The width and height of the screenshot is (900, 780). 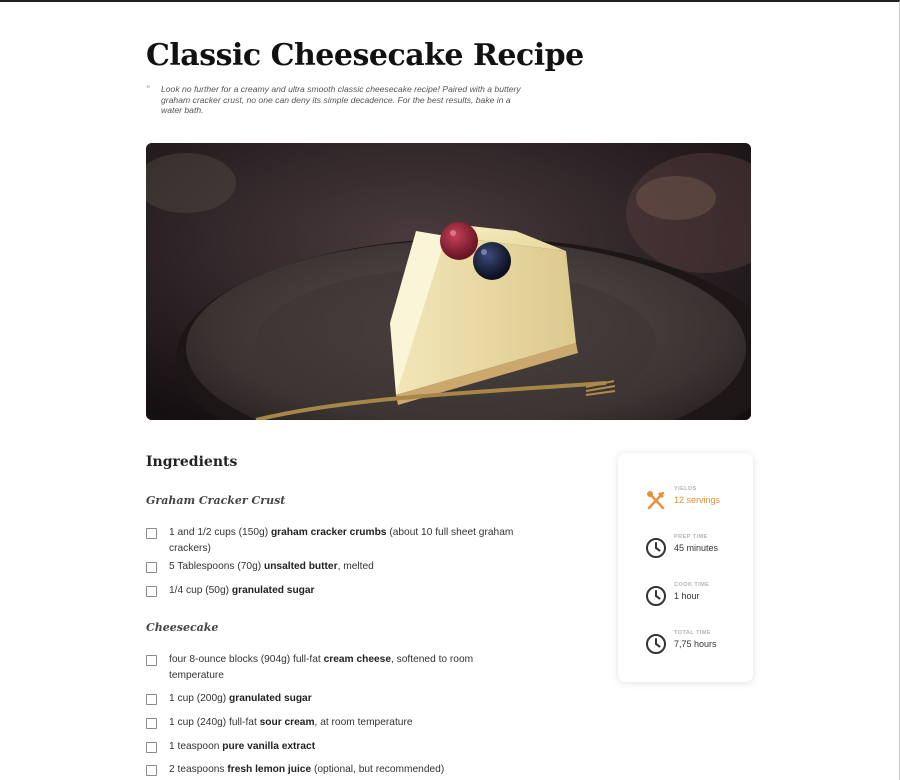 What do you see at coordinates (336, 700) in the screenshot?
I see `ingredient-item: 1 cup (200g) granulated sugar` at bounding box center [336, 700].